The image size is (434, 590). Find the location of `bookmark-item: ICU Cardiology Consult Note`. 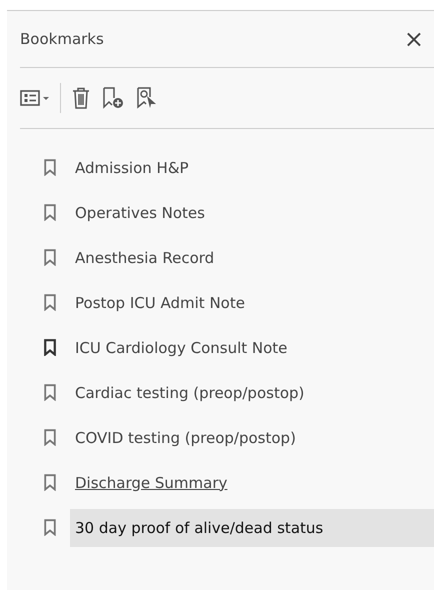

bookmark-item: ICU Cardiology Consult Note is located at coordinates (252, 347).